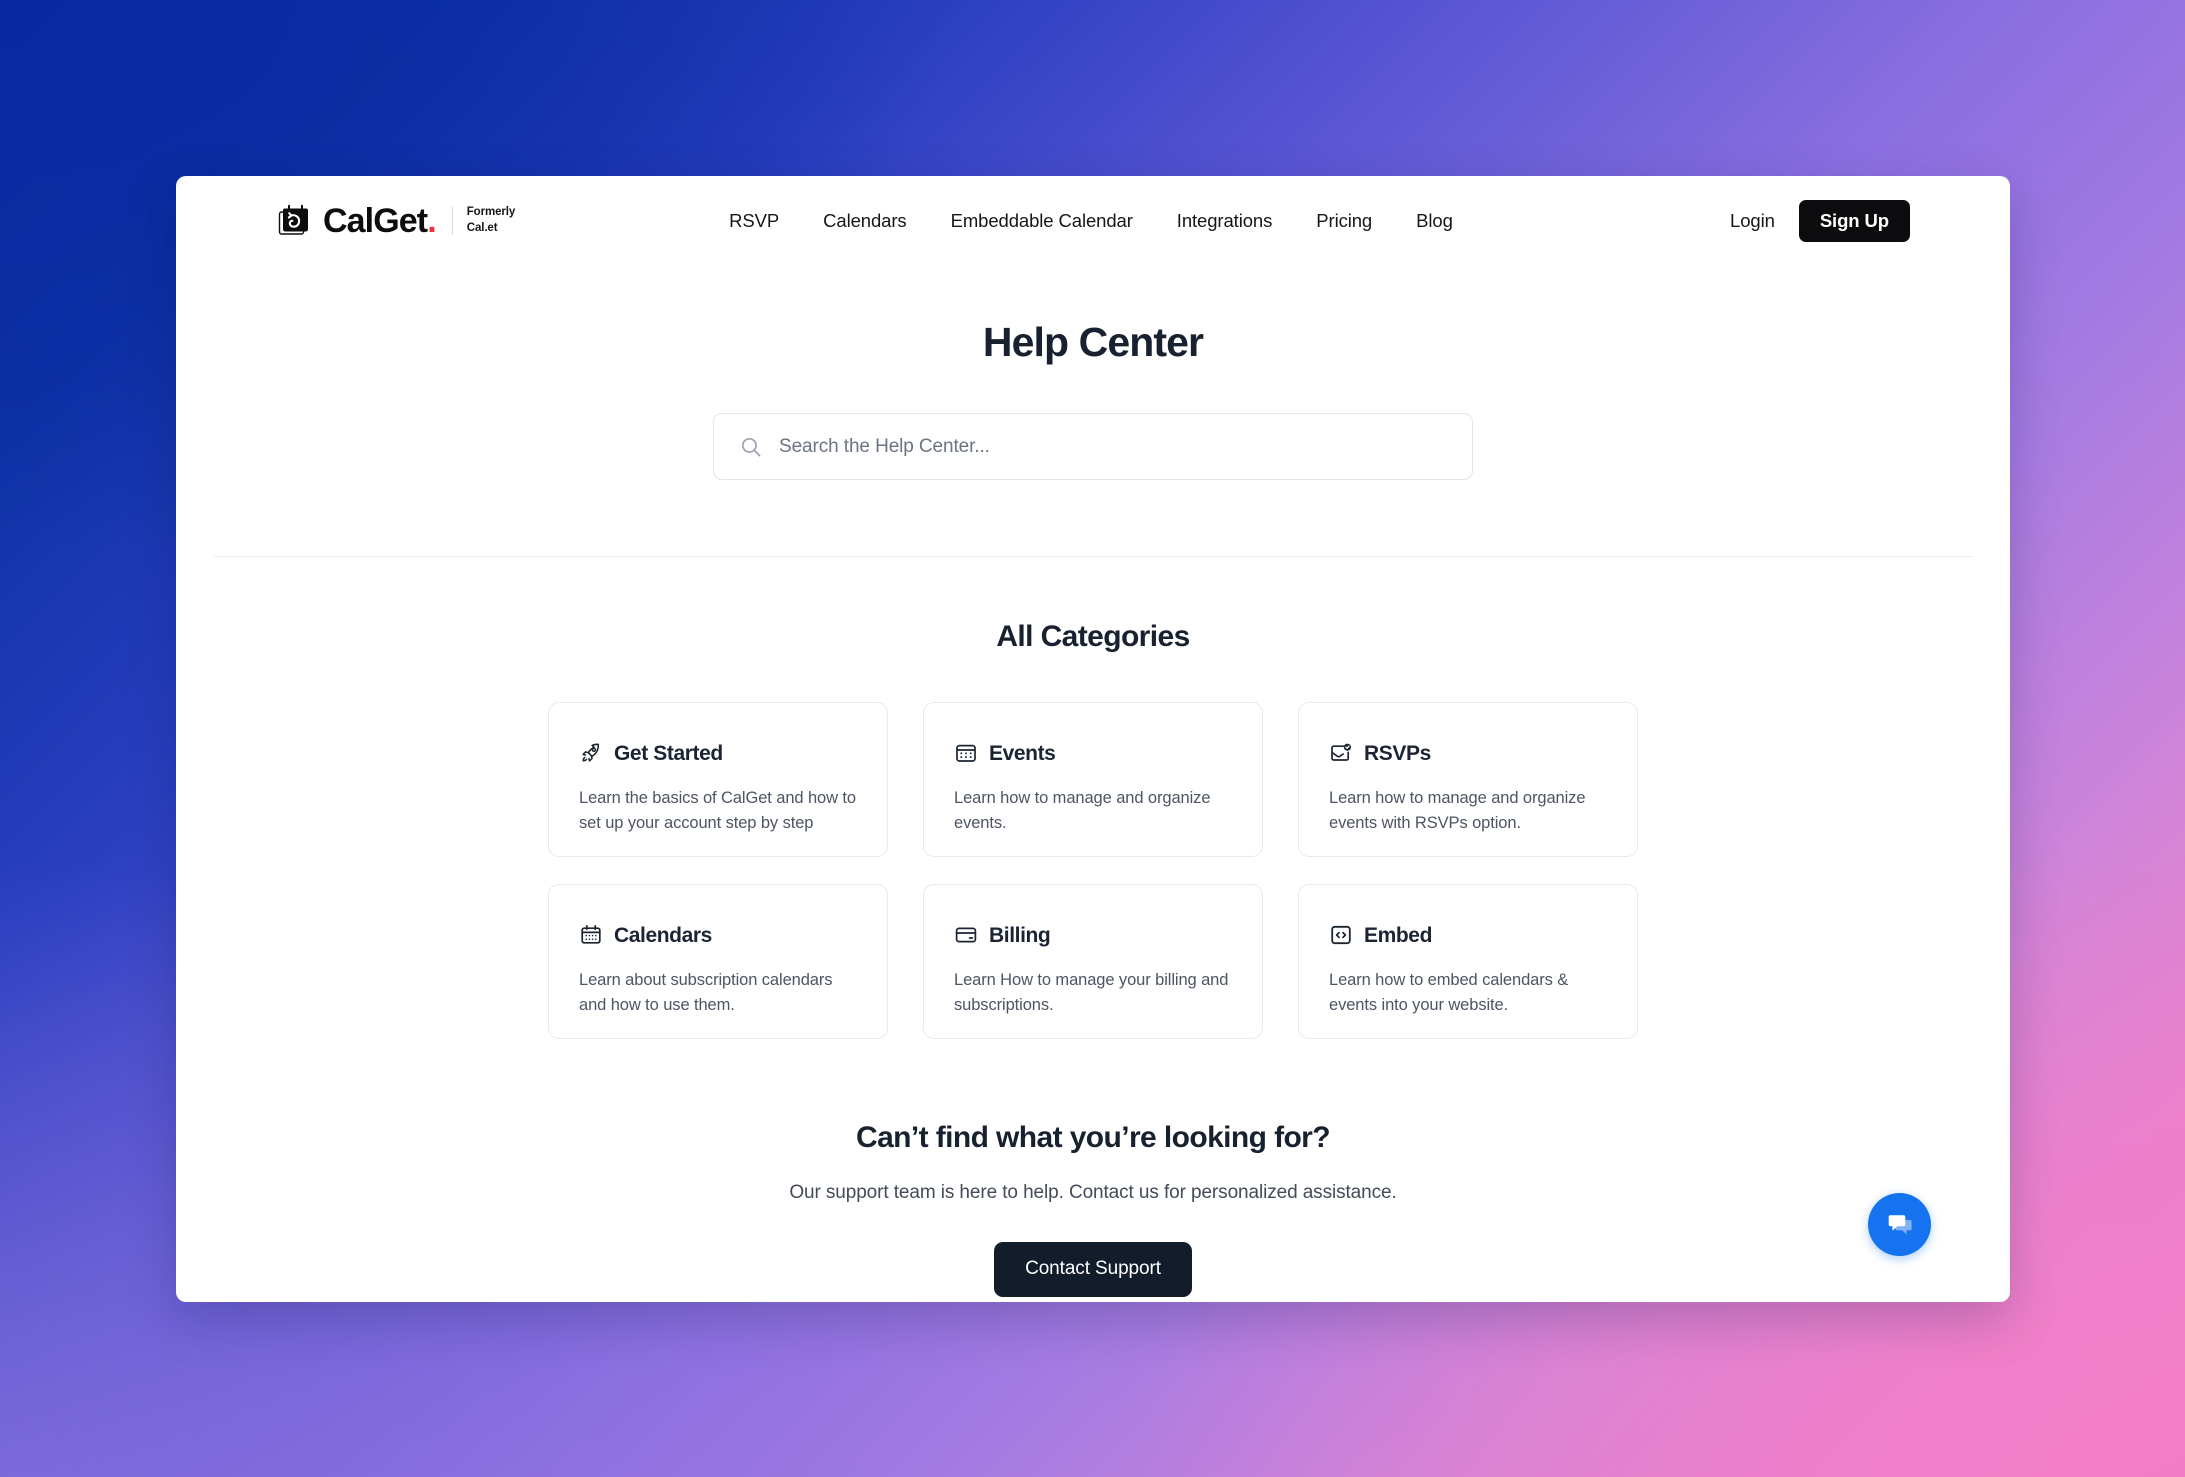 The height and width of the screenshot is (1477, 2185). Describe the element at coordinates (1020, 935) in the screenshot. I see `card-title: Billing` at that location.